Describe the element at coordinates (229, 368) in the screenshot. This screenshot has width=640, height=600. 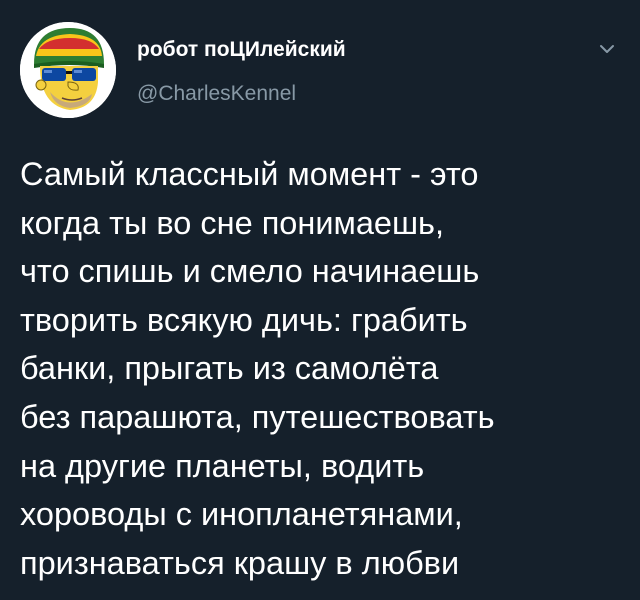
I see `tweet-text-line: банки, прыгать из самолёта` at that location.